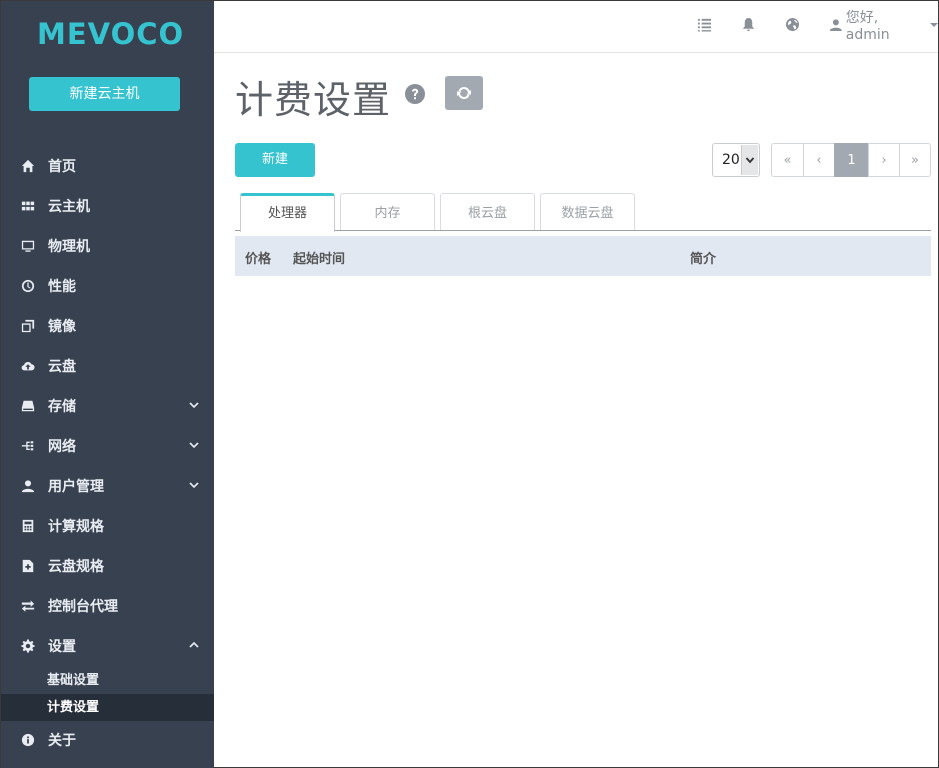  I want to click on refresh-button, so click(464, 93).